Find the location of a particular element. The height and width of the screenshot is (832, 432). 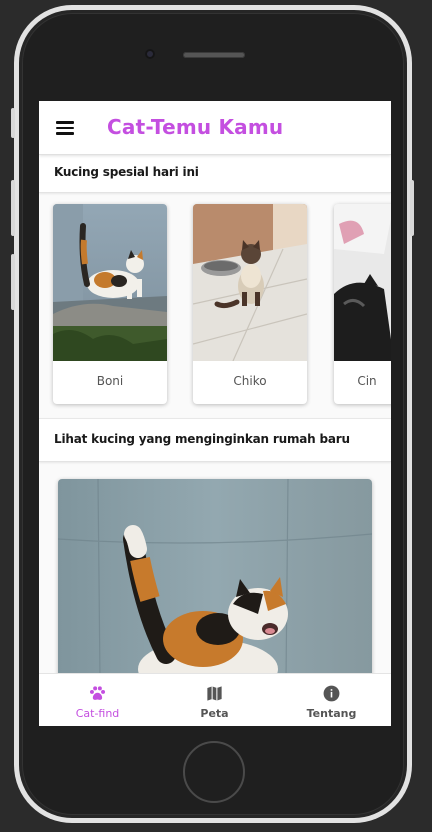

cat-photo-third is located at coordinates (362, 282).